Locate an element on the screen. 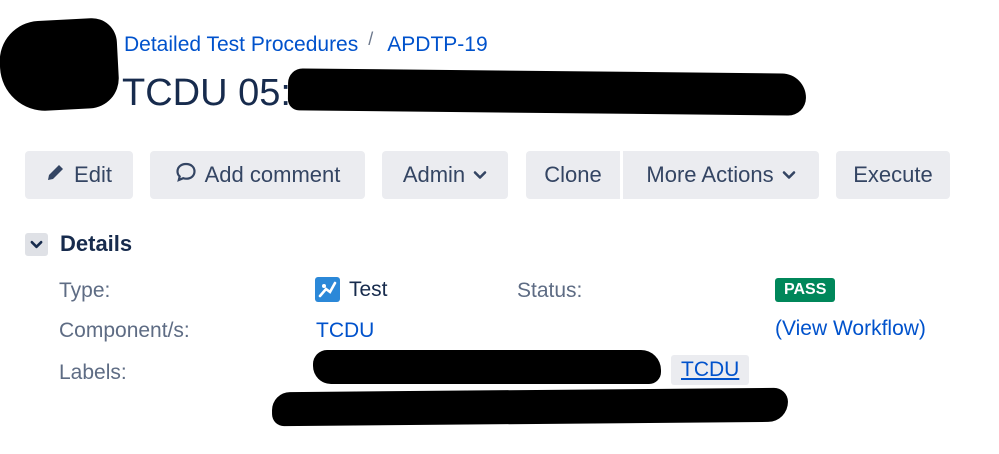 The image size is (999, 454). breadcrumb: Detailed Test Procedures / APDTP-19 is located at coordinates (306, 43).